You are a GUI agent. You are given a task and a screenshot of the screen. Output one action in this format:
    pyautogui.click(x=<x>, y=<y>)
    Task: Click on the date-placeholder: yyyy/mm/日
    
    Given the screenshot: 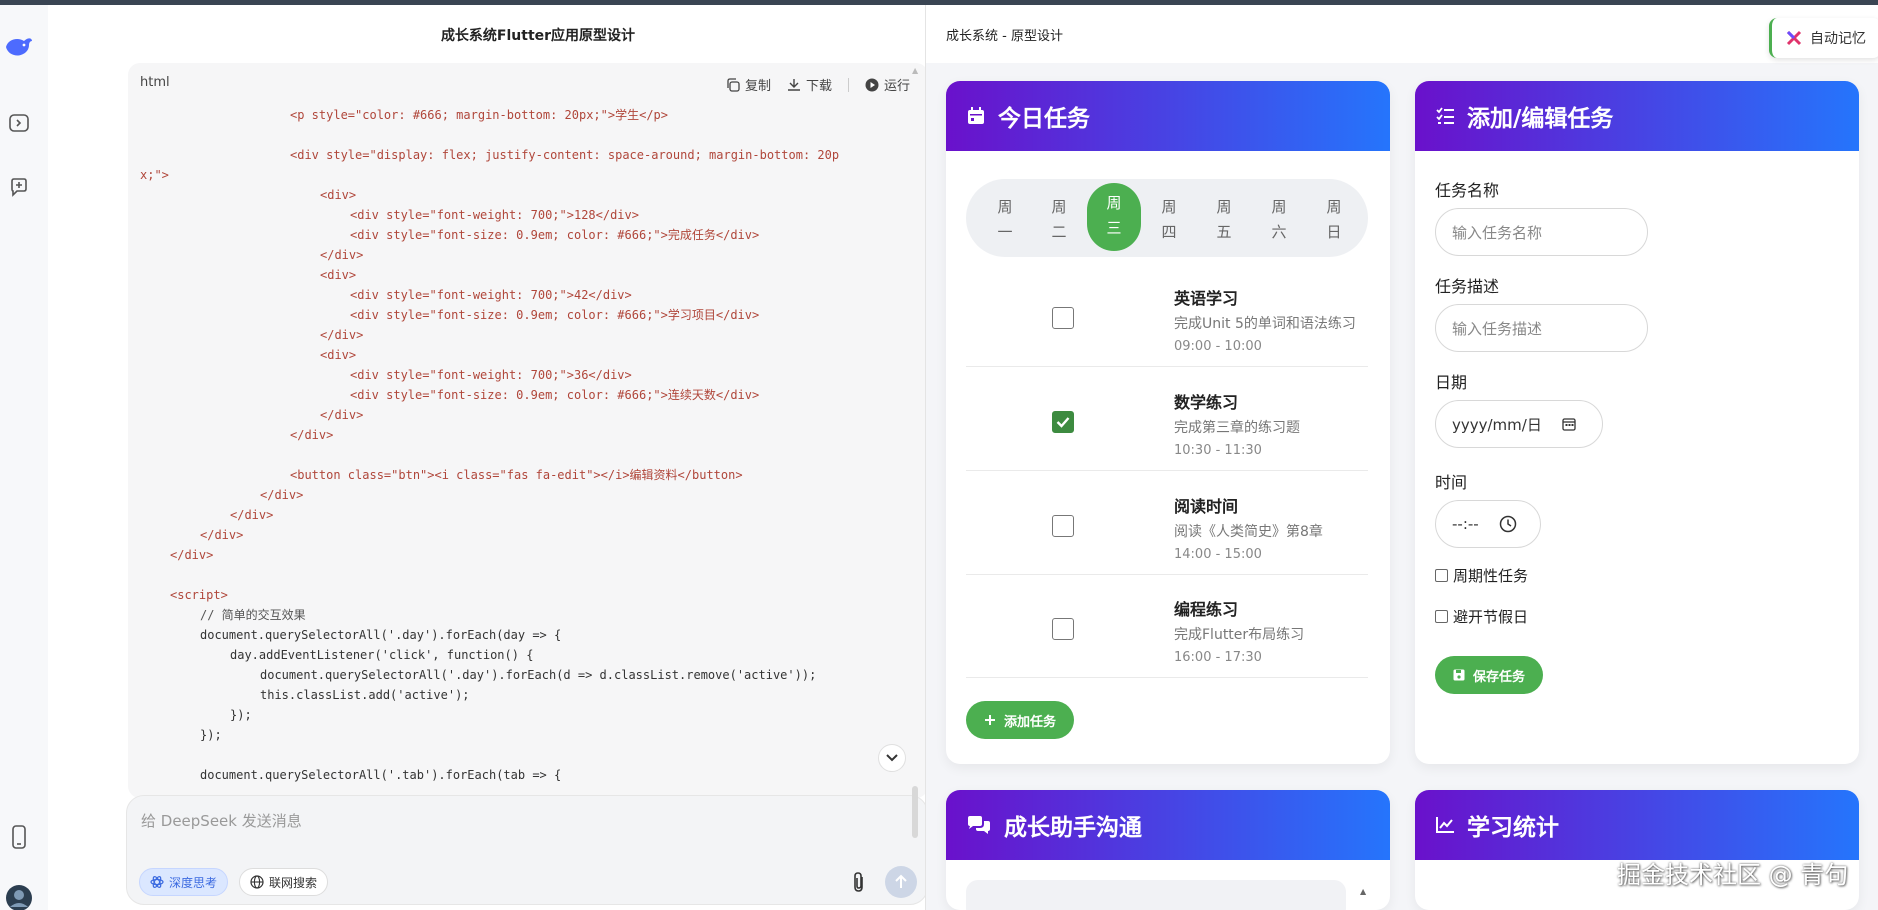 What is the action you would take?
    pyautogui.click(x=1497, y=424)
    